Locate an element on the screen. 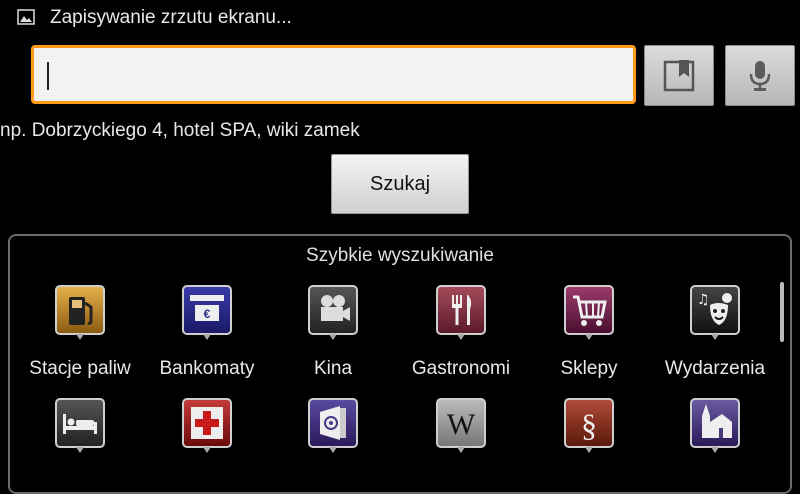  quick-search-title: Szybkie wyszukiwanie is located at coordinates (400, 255).